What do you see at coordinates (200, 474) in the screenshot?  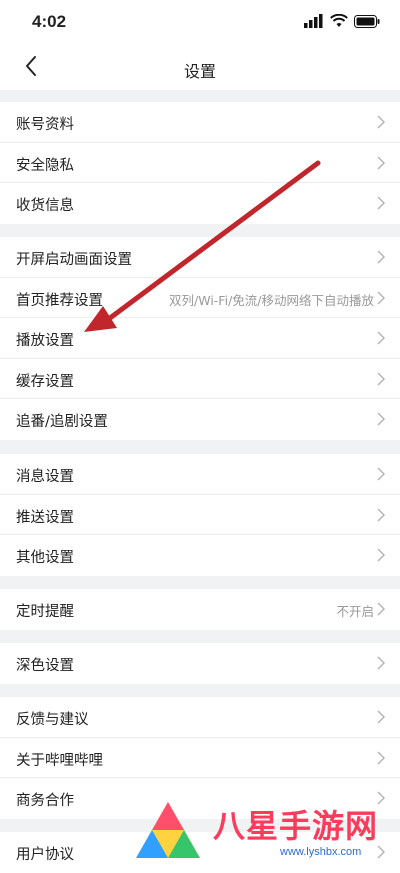 I see `settings-row: 消息设置` at bounding box center [200, 474].